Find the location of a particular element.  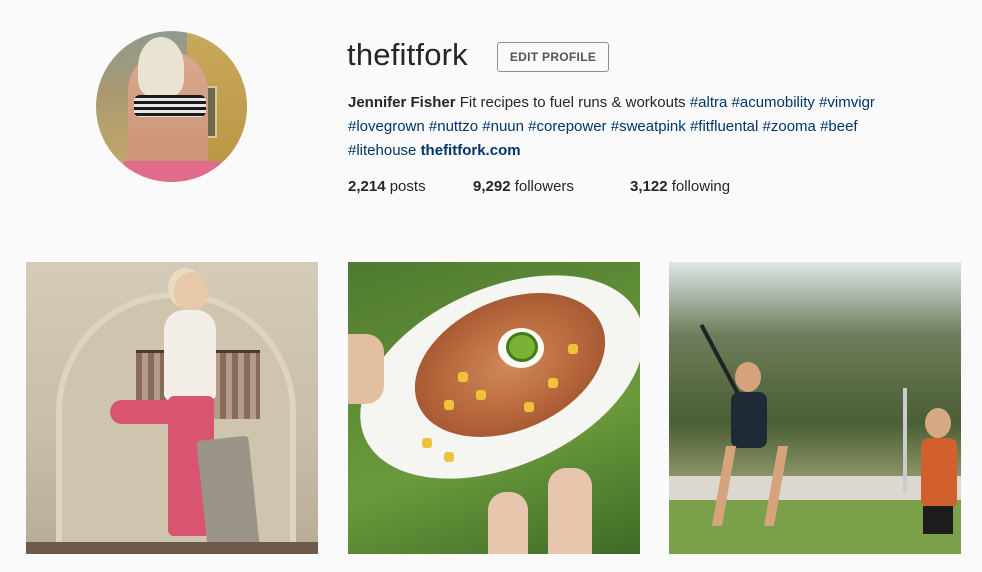

photo-jalapeno is located at coordinates (522, 347).